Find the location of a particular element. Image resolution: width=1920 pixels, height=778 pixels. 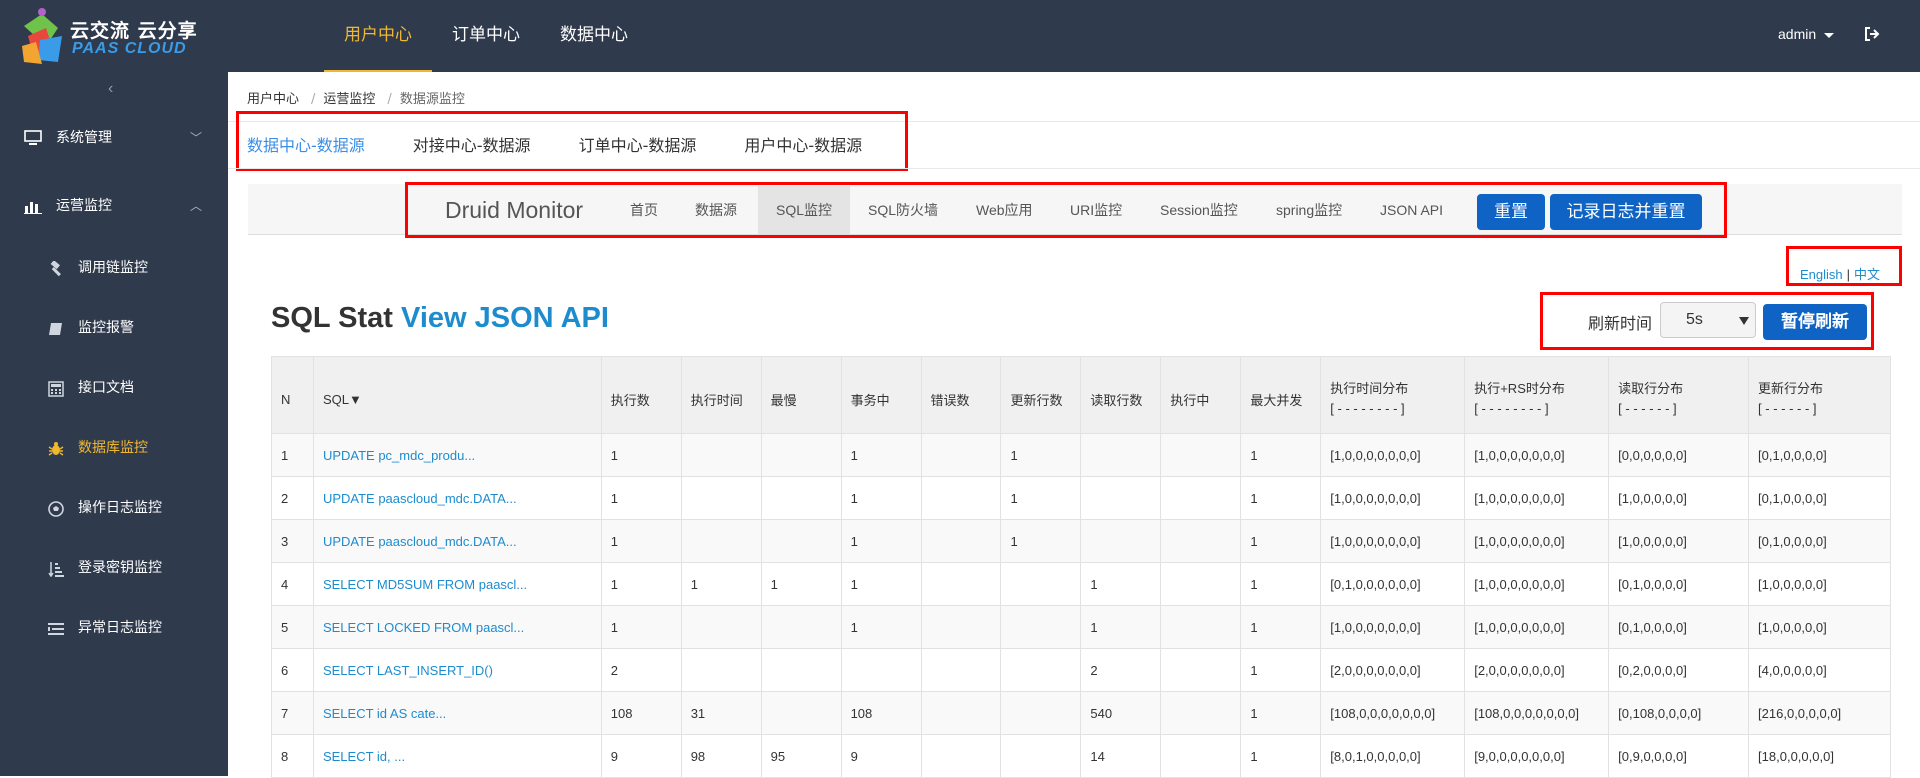

column-header: 更新行数 is located at coordinates (1041, 395).